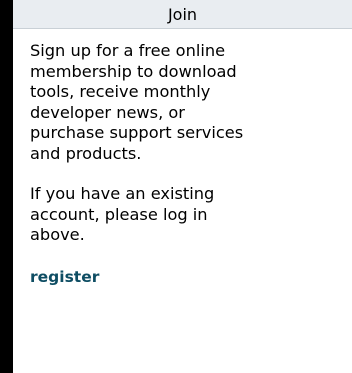  I want to click on panel-title: Join, so click(182, 14).